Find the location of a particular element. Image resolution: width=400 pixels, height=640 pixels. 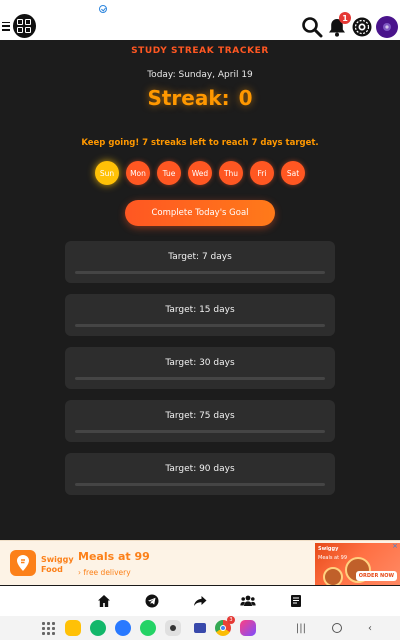

system-navigation-bar: 3 ||| ‹ is located at coordinates (200, 628).